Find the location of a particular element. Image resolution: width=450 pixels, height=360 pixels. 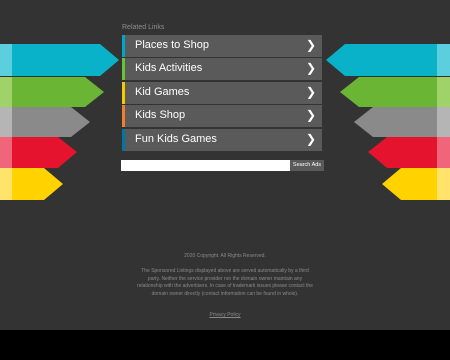

related-links-heading: Related Links is located at coordinates (143, 27).